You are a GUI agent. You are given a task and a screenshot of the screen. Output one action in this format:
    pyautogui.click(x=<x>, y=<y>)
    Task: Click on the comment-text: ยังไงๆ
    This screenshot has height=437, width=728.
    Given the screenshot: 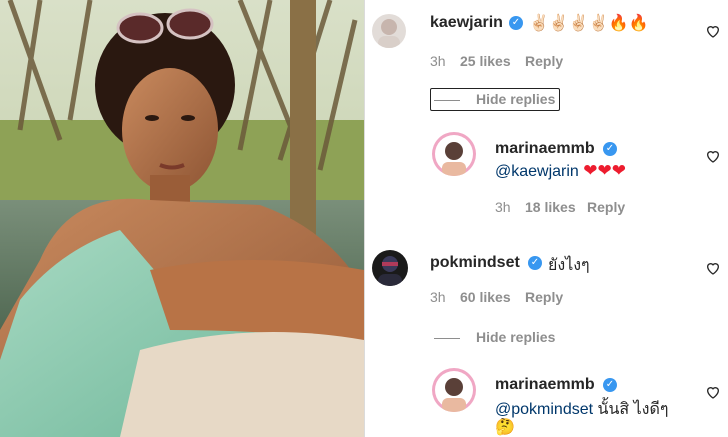 What is the action you would take?
    pyautogui.click(x=569, y=265)
    